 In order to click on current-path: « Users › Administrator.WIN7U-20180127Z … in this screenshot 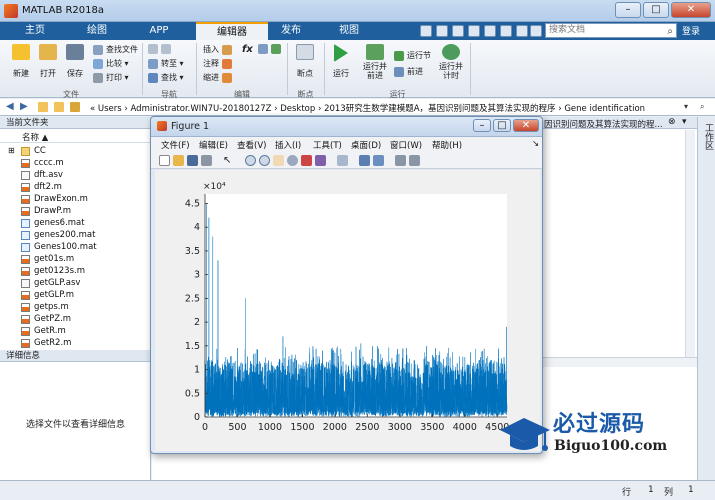, I will do `click(367, 108)`.